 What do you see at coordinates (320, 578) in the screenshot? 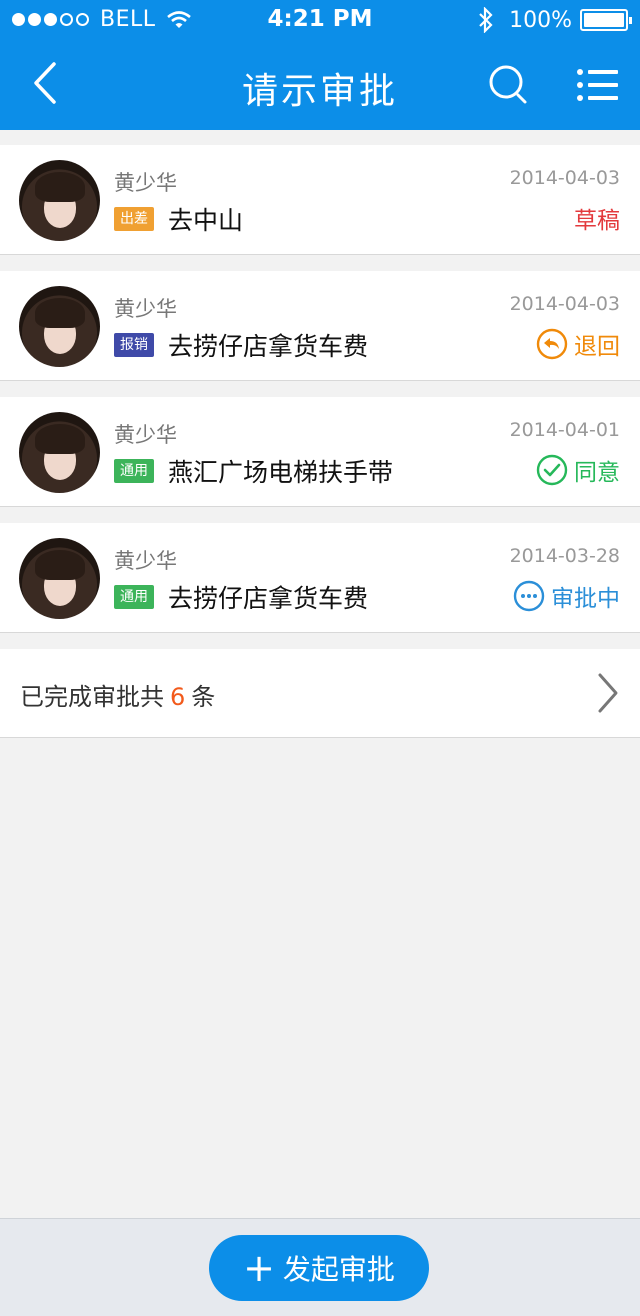
I see `list-item: 黄少华 2014-03-28 通用 去捞仔店拿货车费 审批中` at bounding box center [320, 578].